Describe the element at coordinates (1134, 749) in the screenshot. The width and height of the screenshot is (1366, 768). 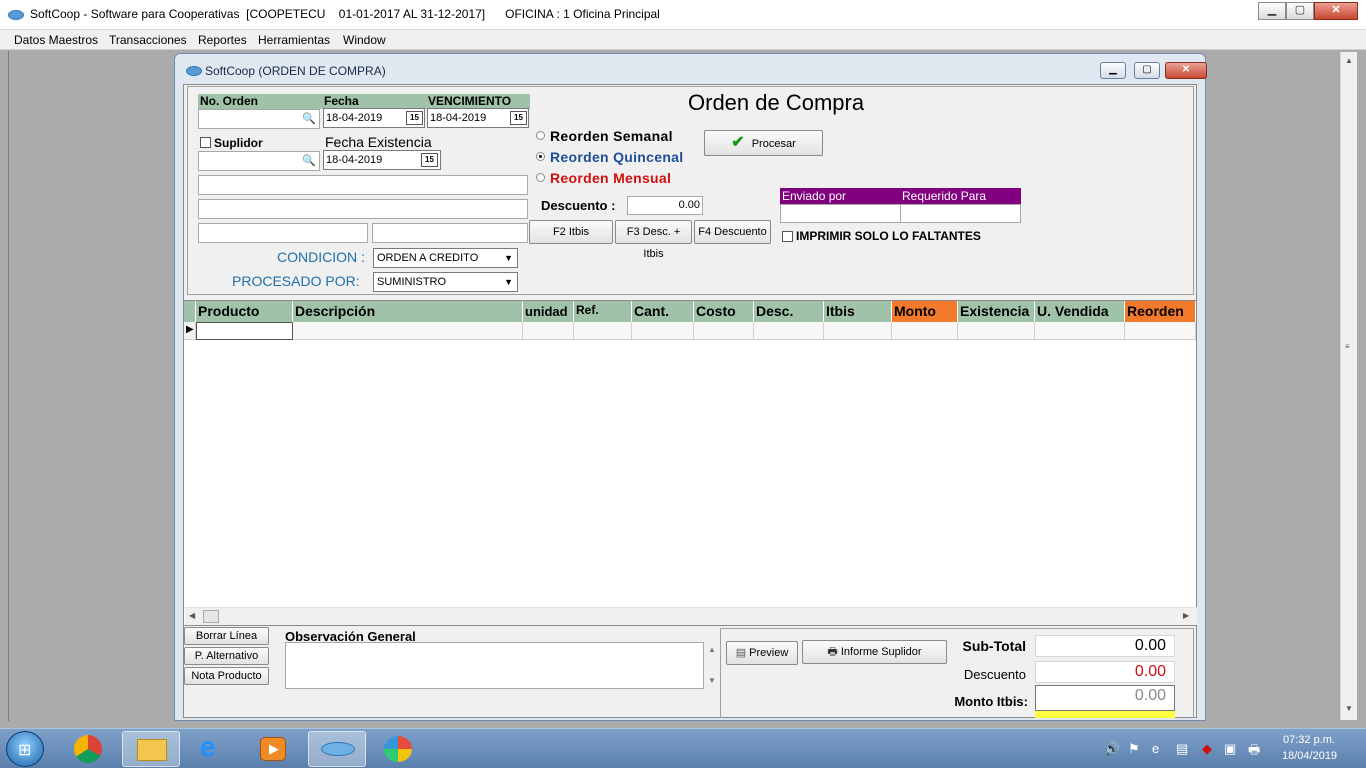
I see `action-center-icon: ⚑` at that location.